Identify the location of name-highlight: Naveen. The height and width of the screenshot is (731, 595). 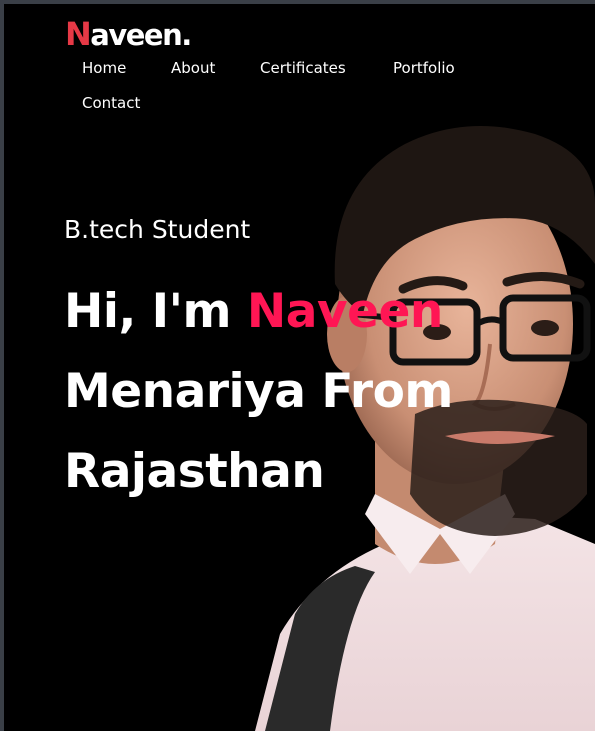
(344, 311).